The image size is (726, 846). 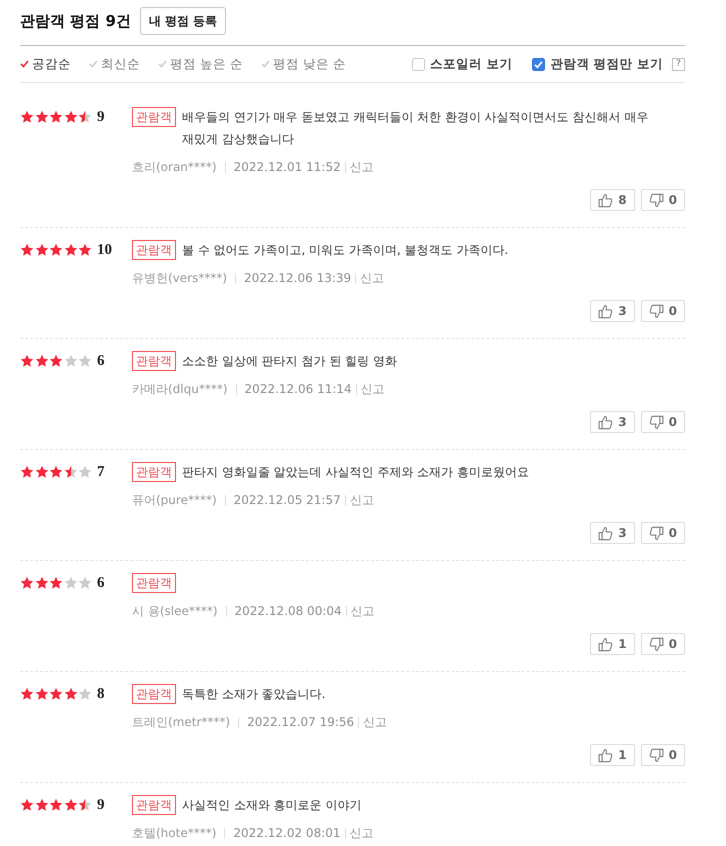 I want to click on review-text: 판타지 영화일줄 알았는데 사실적인 주제와 소재가 흥미로웠어요, so click(x=356, y=472).